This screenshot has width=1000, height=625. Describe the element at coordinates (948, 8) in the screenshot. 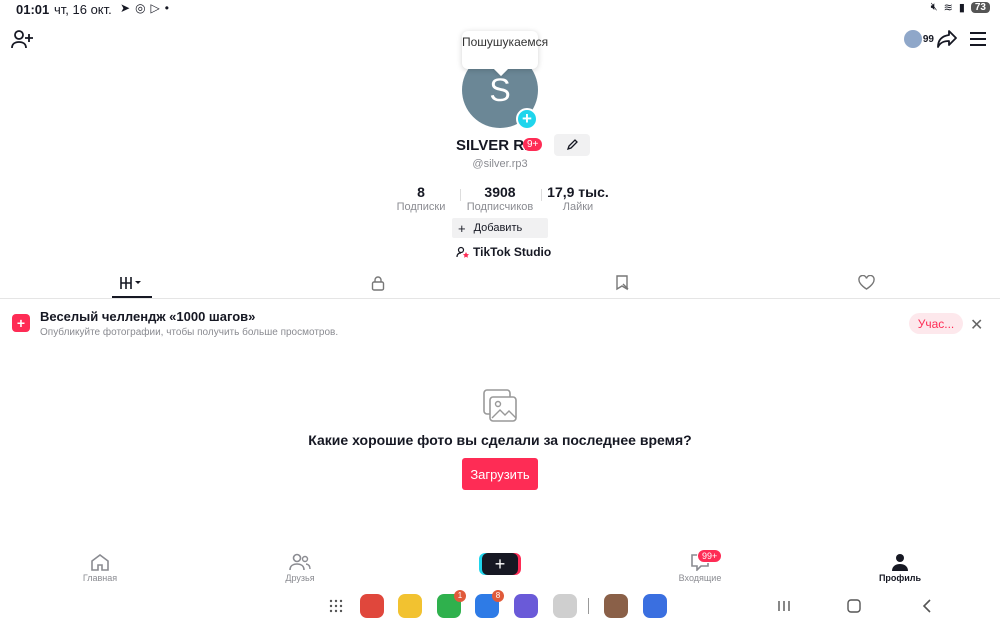

I see `wifi-icon: ≋` at that location.